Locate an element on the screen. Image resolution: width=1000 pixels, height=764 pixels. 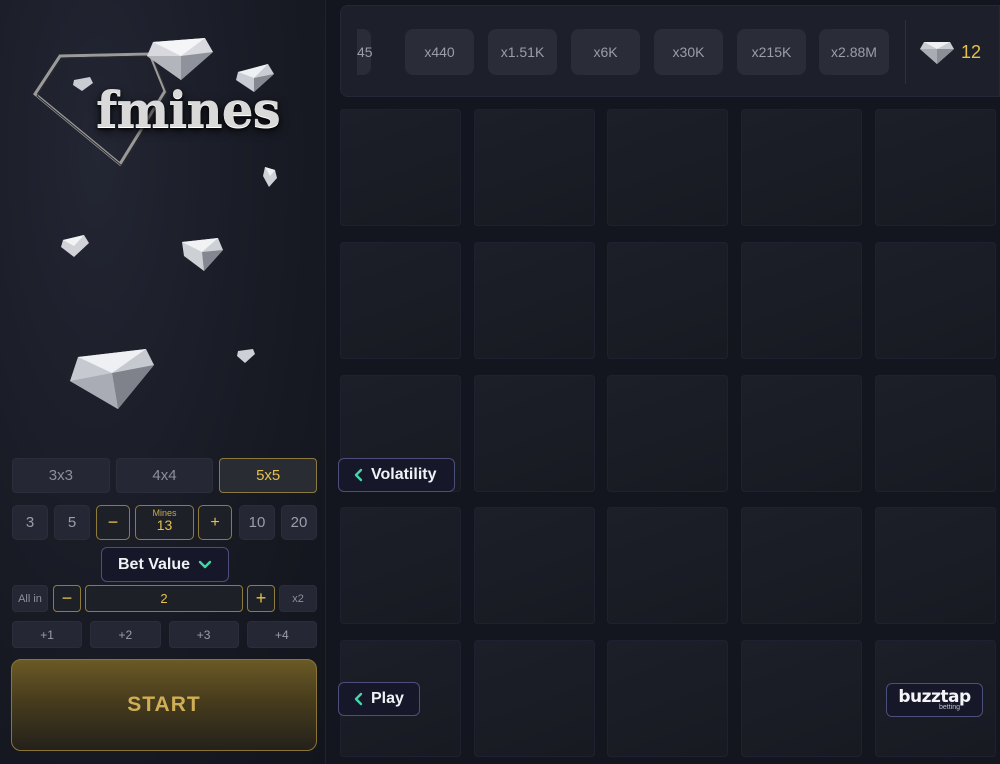
multiplier-bar: 45 x440 x1.51K x6K x30K x215K x2.88M 12 is located at coordinates (670, 51).